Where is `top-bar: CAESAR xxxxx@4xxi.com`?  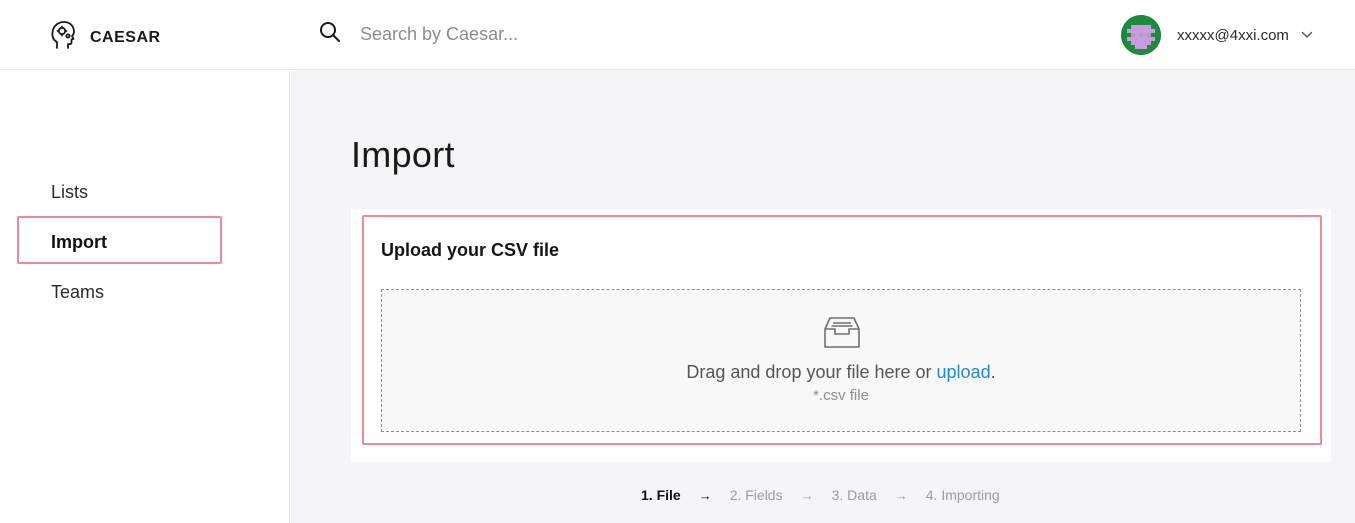 top-bar: CAESAR xxxxx@4xxi.com is located at coordinates (677, 35).